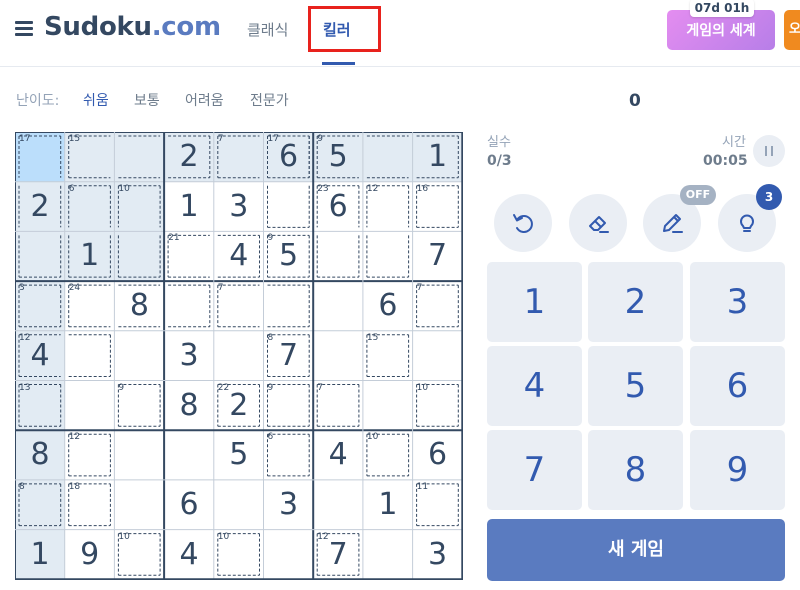 Image resolution: width=800 pixels, height=590 pixels. What do you see at coordinates (139, 505) in the screenshot?
I see `board-cell-r8c3` at bounding box center [139, 505].